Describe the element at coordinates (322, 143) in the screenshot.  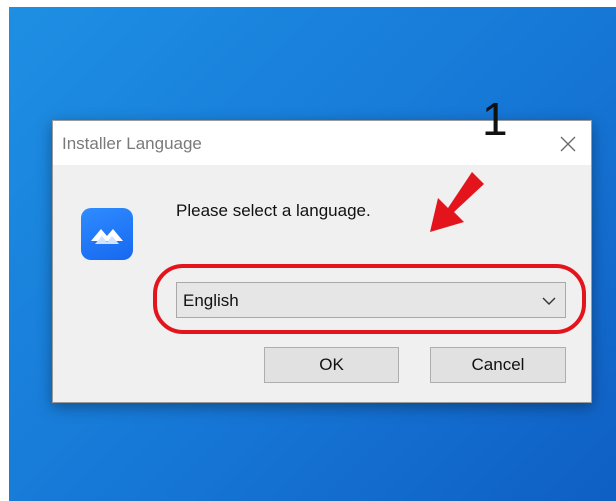
I see `title-bar: Installer Language` at that location.